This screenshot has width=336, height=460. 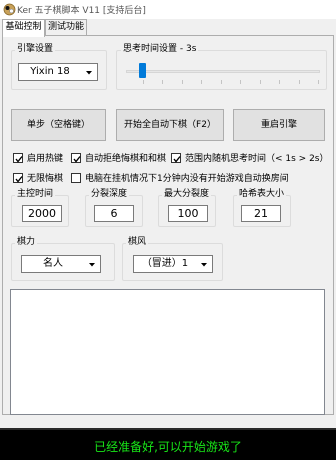 What do you see at coordinates (168, 9) in the screenshot?
I see `title-bar: Ker 五子棋脚本 V11 [支持后台]` at bounding box center [168, 9].